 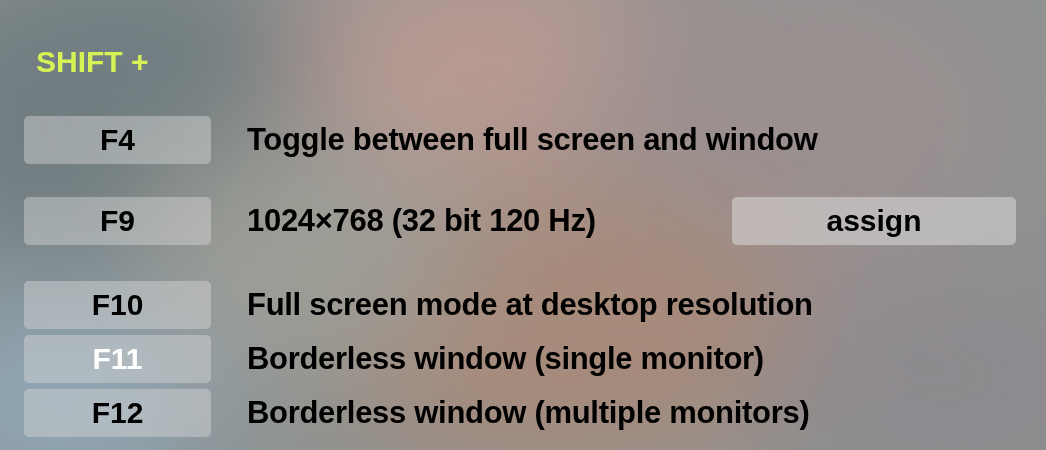 I want to click on key-button: F9, so click(x=117, y=221).